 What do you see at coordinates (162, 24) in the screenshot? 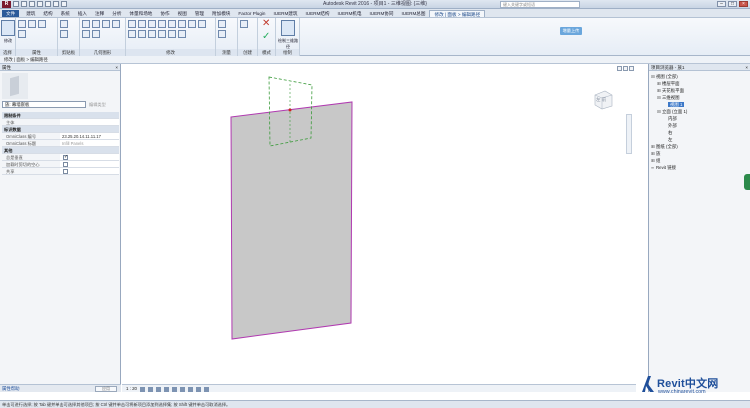
I see `mirror-draw-icon` at bounding box center [162, 24].